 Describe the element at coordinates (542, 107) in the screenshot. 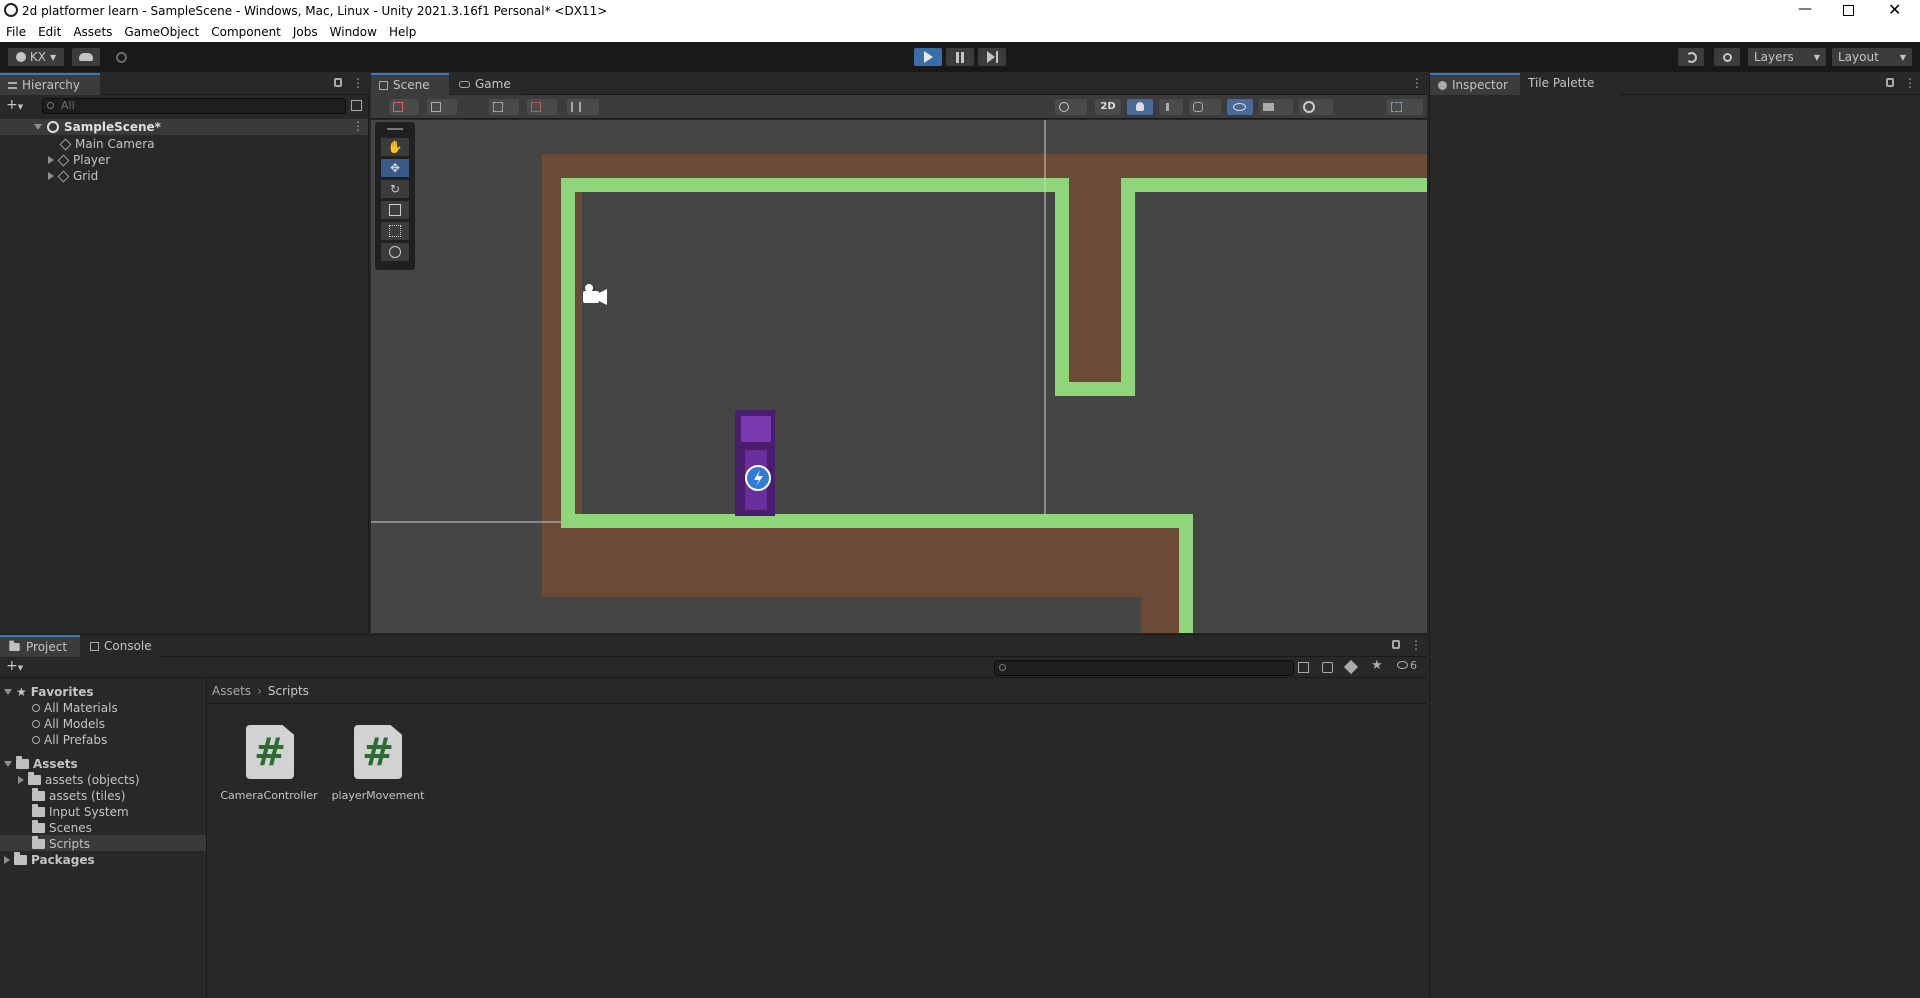

I see `grid-visibility-dropdown` at that location.